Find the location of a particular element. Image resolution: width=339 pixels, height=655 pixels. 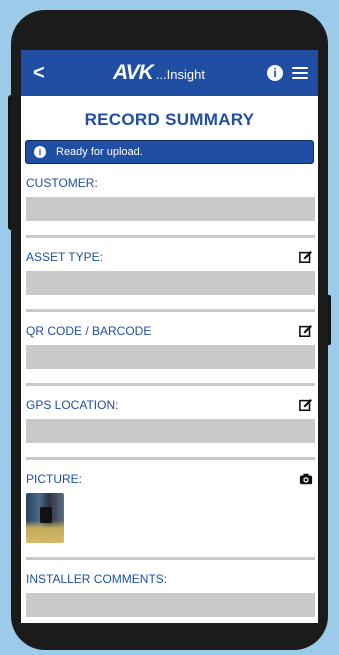

section-qr-code: QR CODE / BARCODE is located at coordinates (169, 355).